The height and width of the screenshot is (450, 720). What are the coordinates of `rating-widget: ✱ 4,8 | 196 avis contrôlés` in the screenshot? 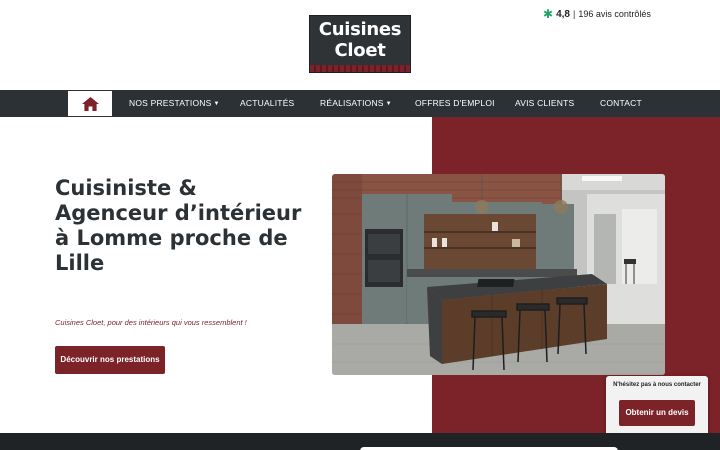 It's located at (597, 14).